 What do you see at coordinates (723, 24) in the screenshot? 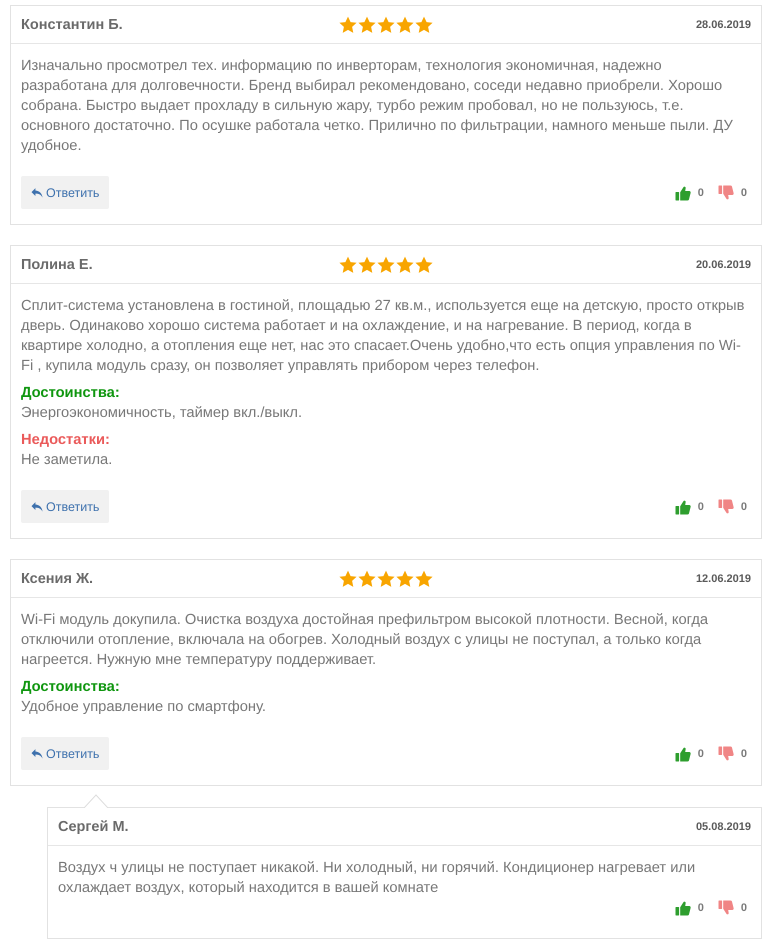
I see `review-date: 28.06.2019` at bounding box center [723, 24].